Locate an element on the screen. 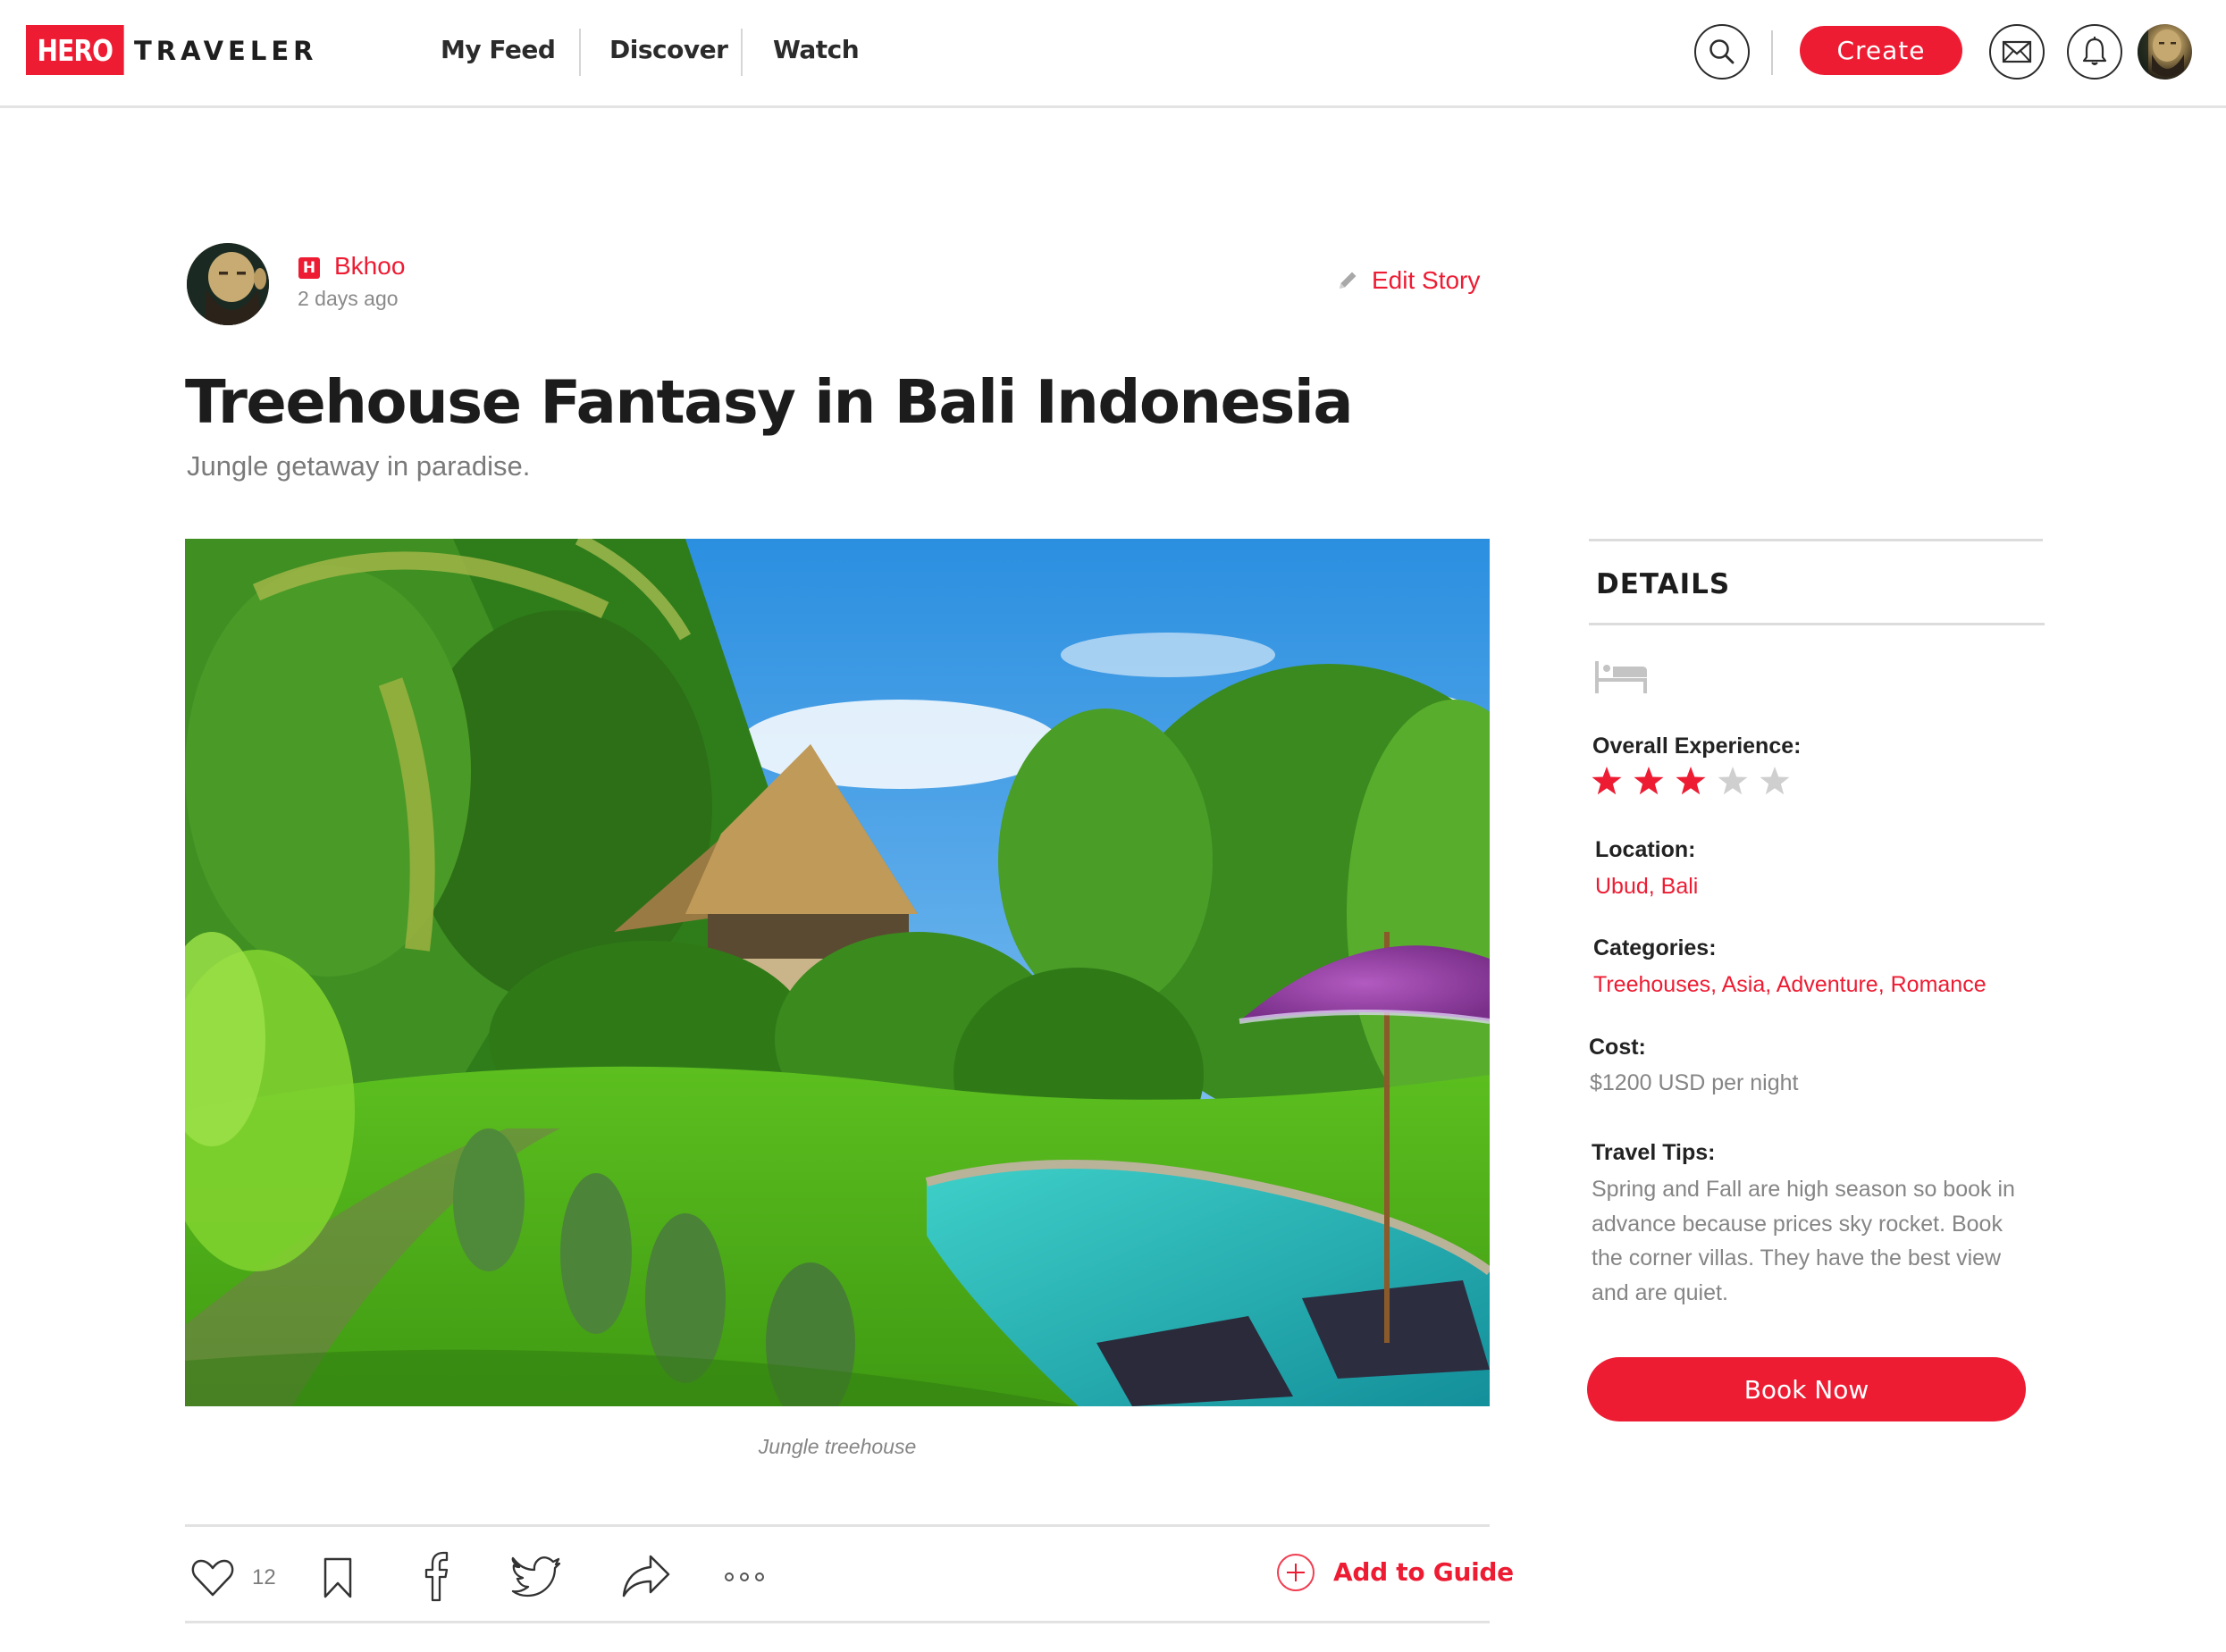 Image resolution: width=2226 pixels, height=1652 pixels. categories-links: Treehouses, Asia, Adventure, Romance is located at coordinates (1790, 984).